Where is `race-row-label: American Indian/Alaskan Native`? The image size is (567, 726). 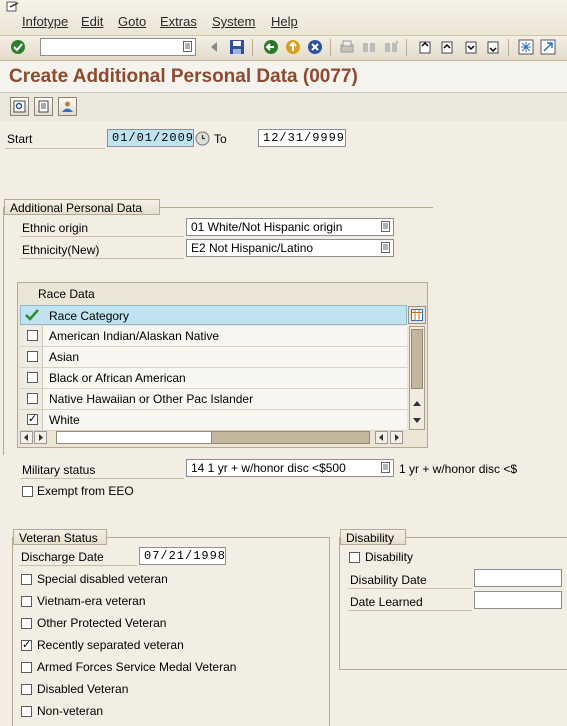 race-row-label: American Indian/Alaskan Native is located at coordinates (134, 336).